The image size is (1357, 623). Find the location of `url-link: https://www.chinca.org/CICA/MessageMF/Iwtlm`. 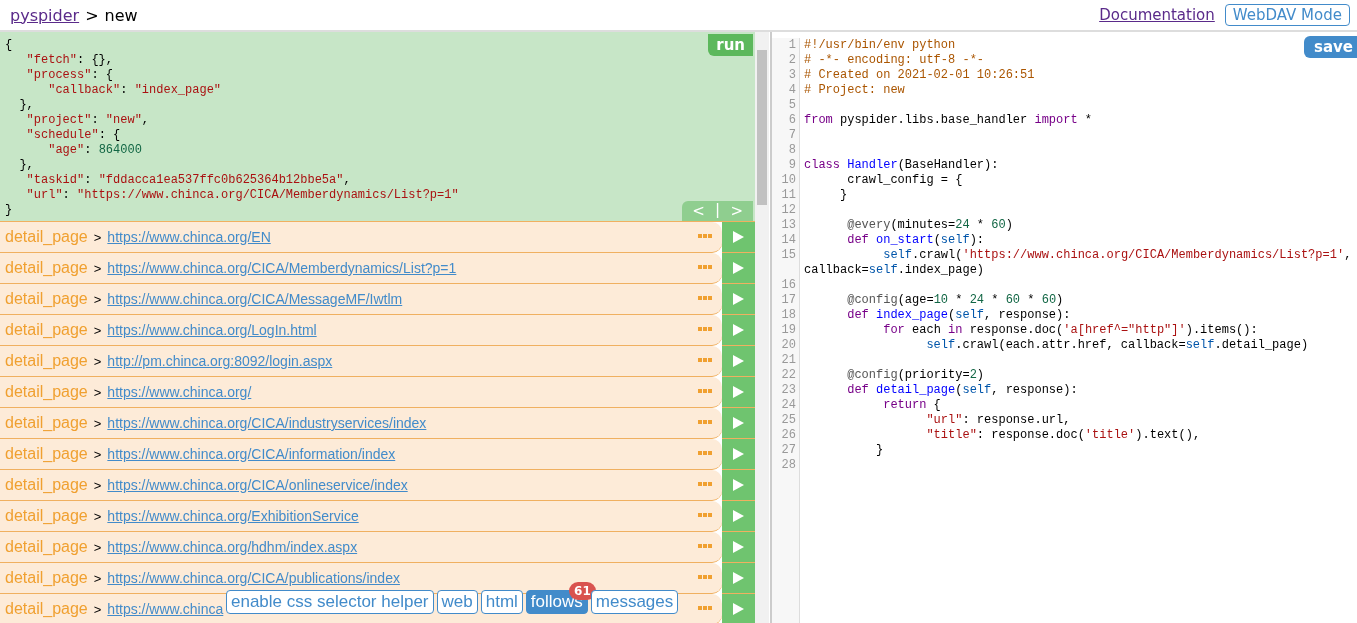

url-link: https://www.chinca.org/CICA/MessageMF/Iwtlm is located at coordinates (255, 299).